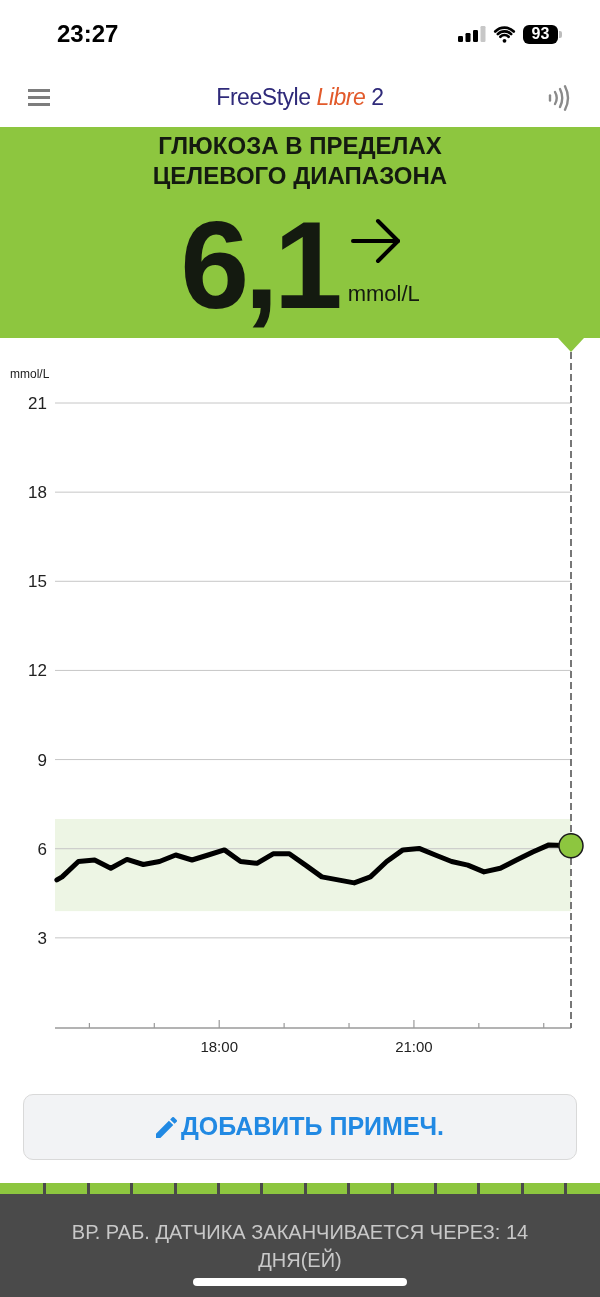 This screenshot has height=1297, width=600. Describe the element at coordinates (300, 97) in the screenshot. I see `app-logo: FreeStyle Libre 2` at that location.